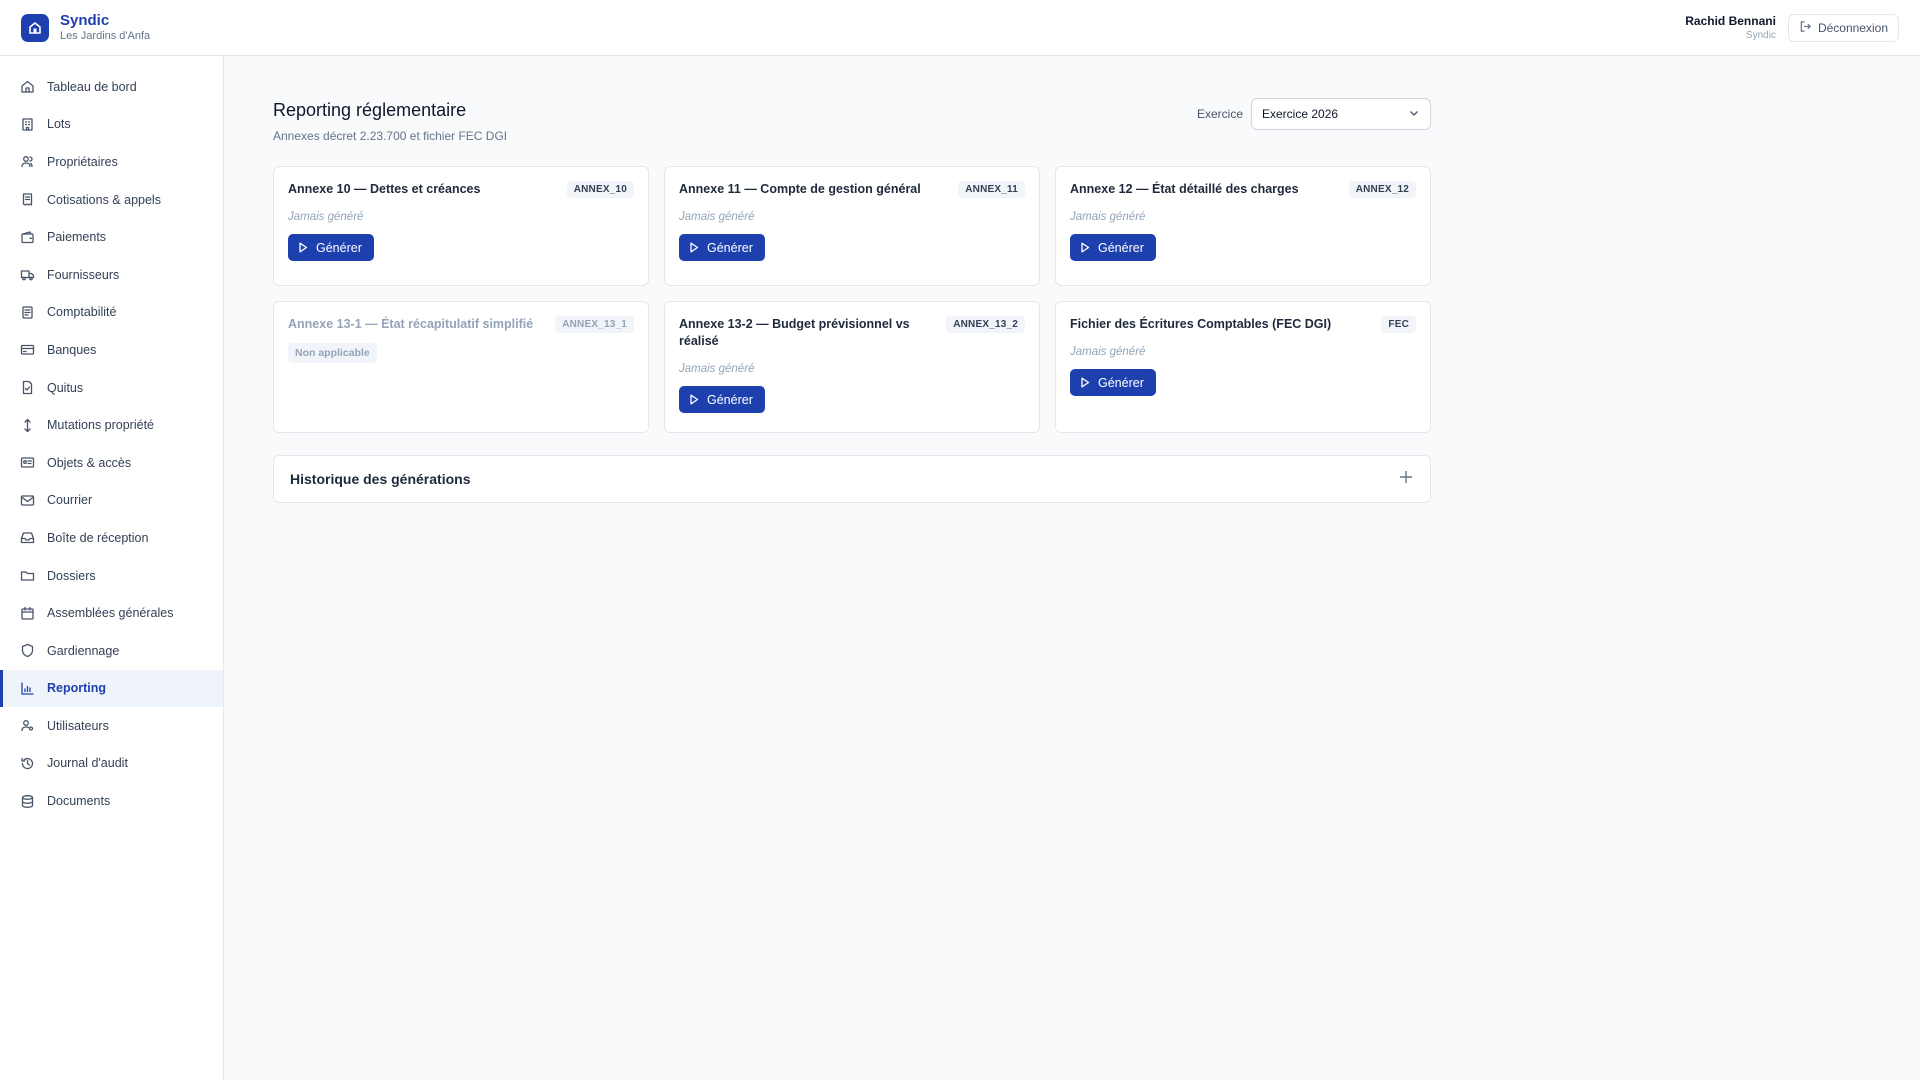 The height and width of the screenshot is (1080, 1920). I want to click on history-icon, so click(27, 763).